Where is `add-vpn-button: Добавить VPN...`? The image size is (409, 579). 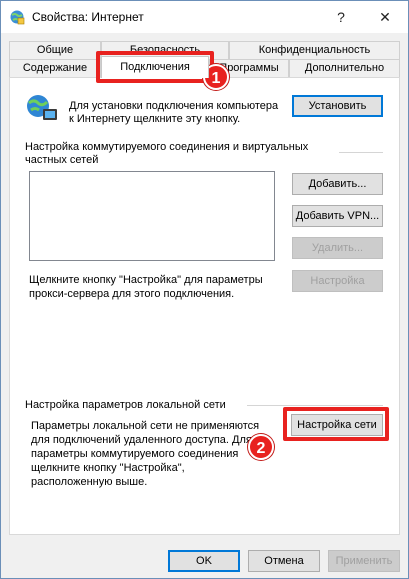
add-vpn-button: Добавить VPN... is located at coordinates (337, 216).